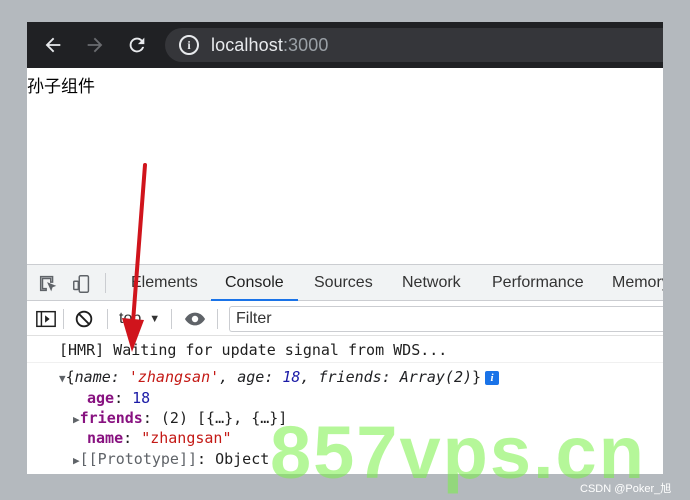  I want to click on tab-console: Console, so click(254, 283).